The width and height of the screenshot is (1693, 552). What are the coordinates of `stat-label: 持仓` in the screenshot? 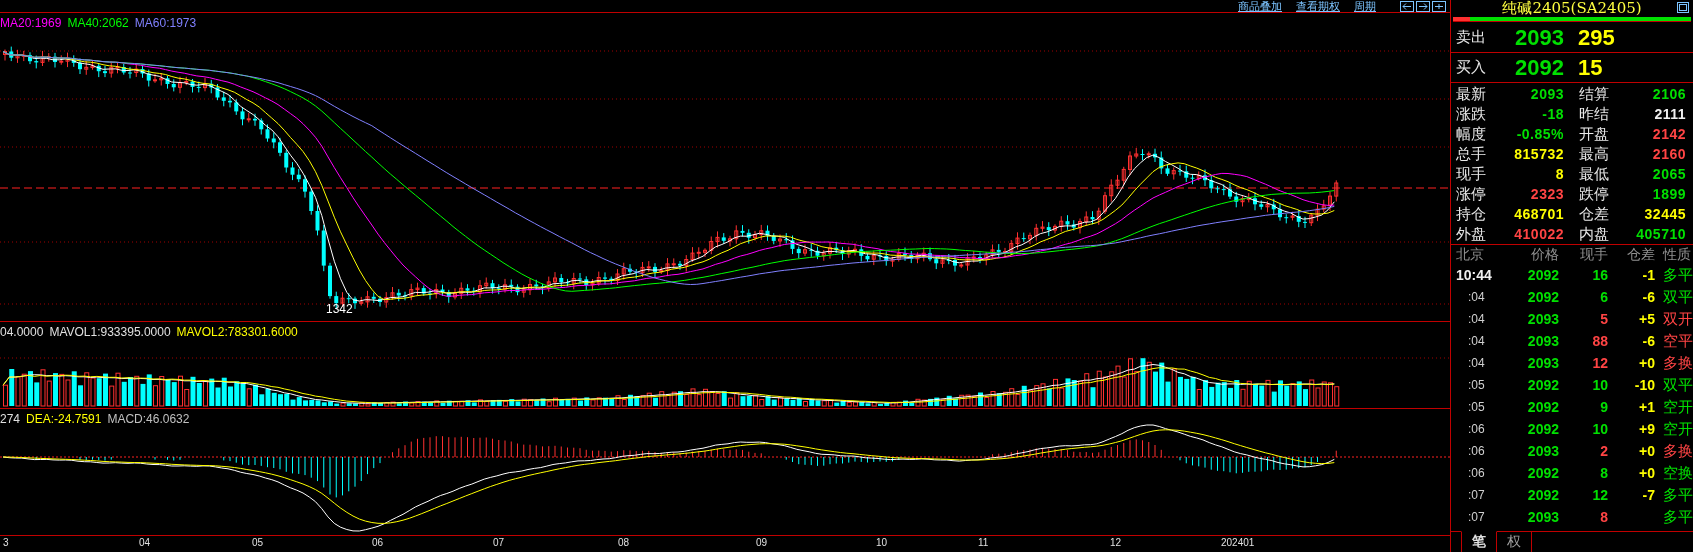 It's located at (1471, 214).